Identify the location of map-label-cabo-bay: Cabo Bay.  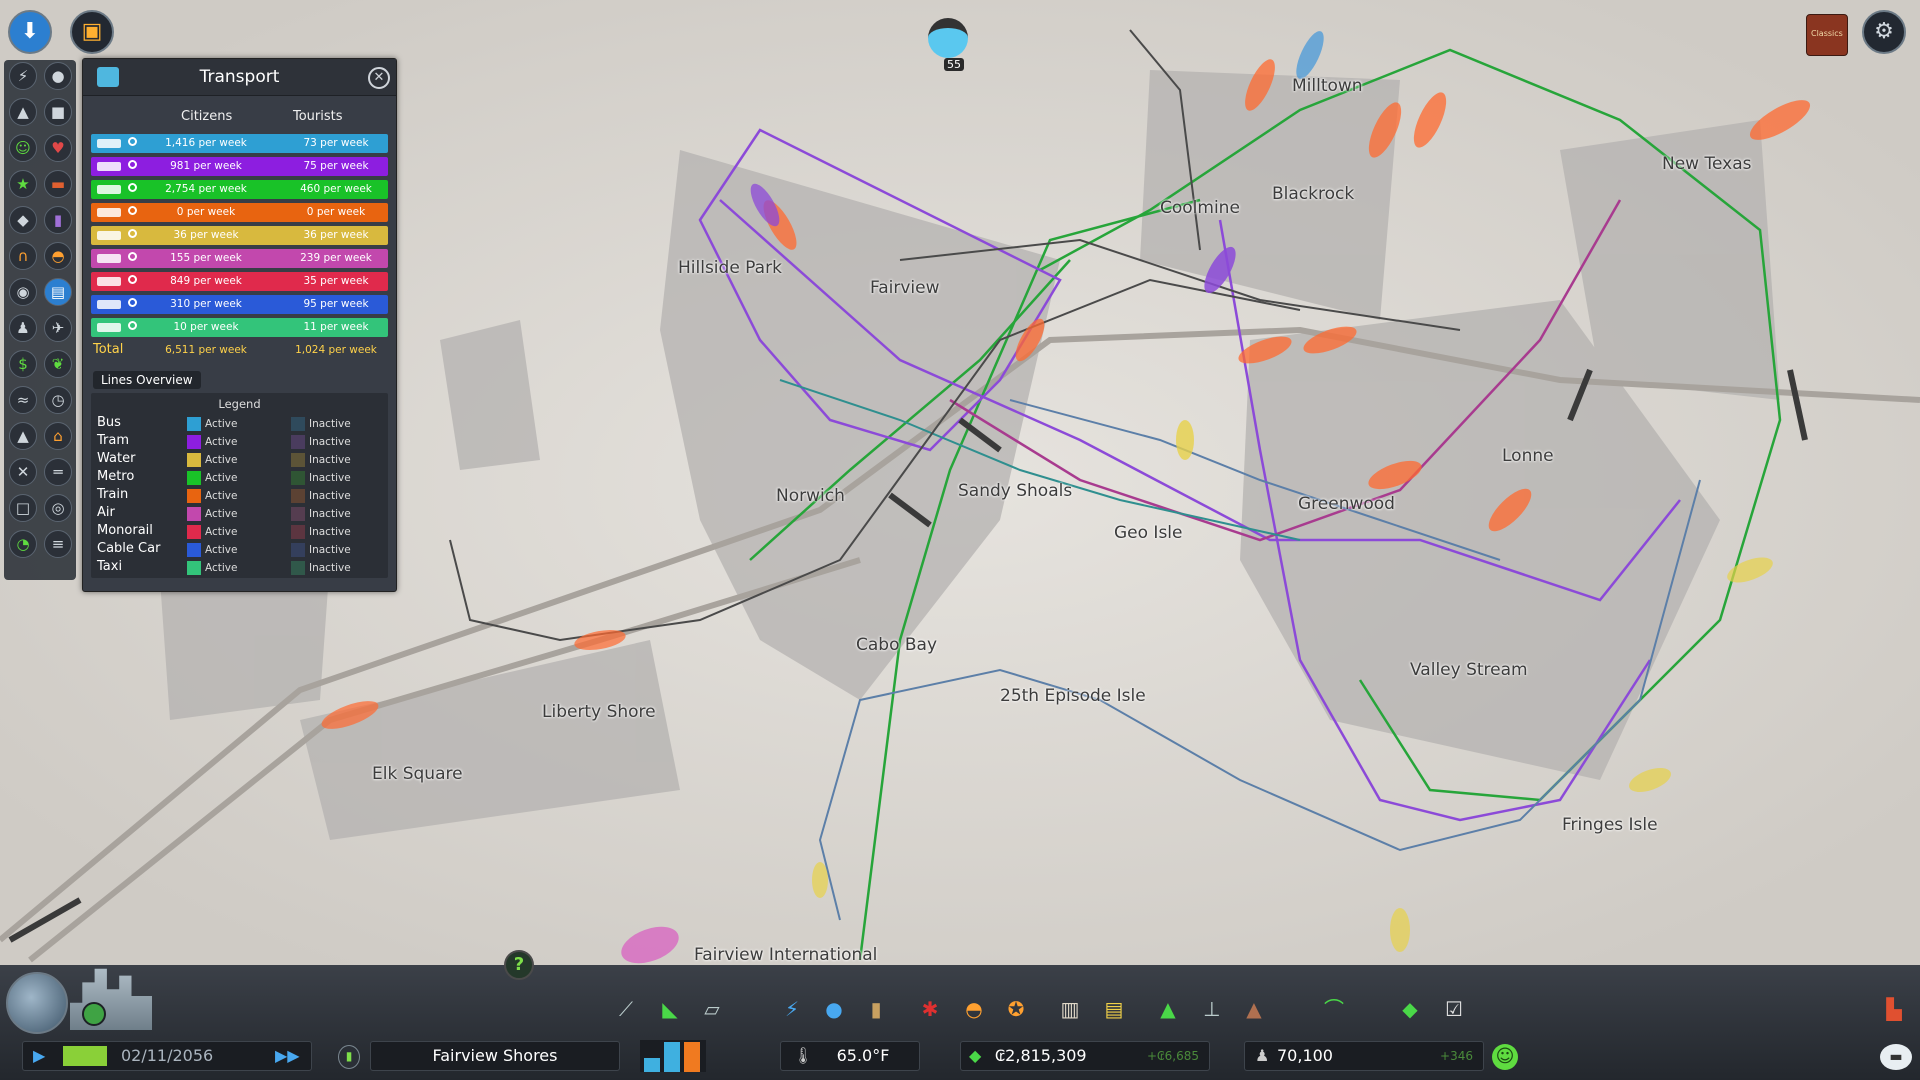
(896, 645).